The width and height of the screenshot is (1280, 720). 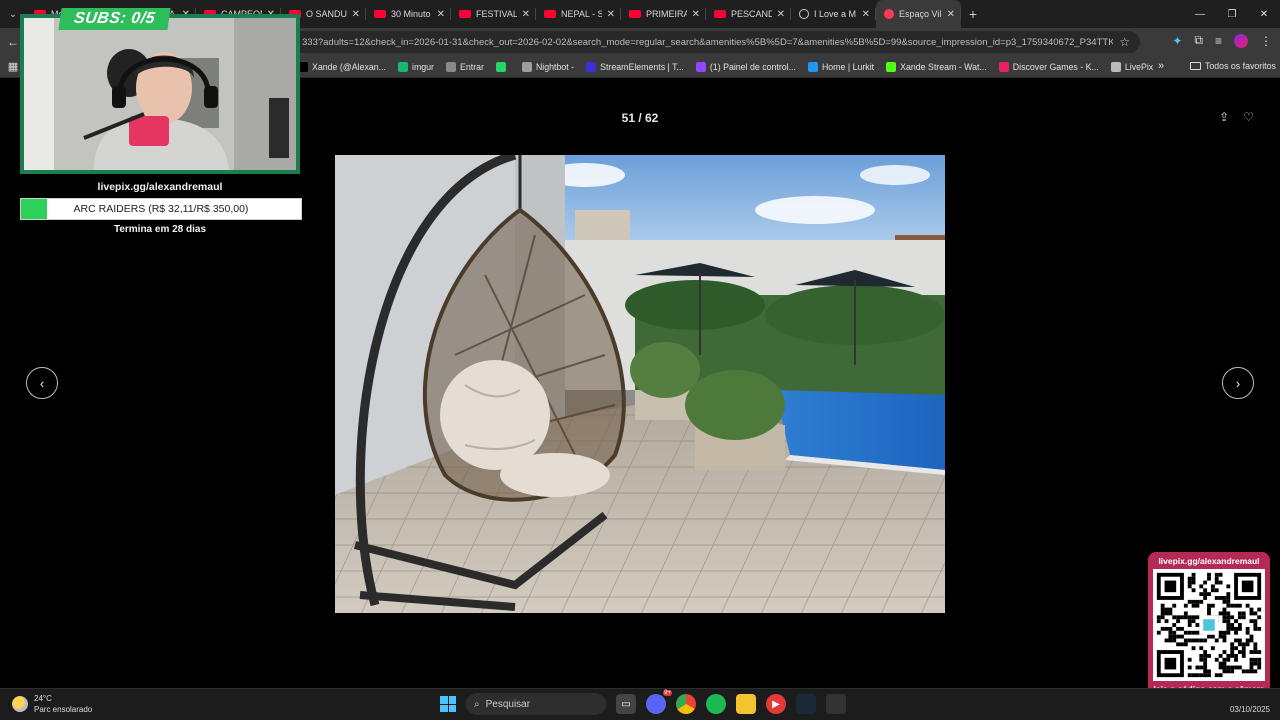 I want to click on tab-title: PRIMEIRA, so click(x=666, y=14).